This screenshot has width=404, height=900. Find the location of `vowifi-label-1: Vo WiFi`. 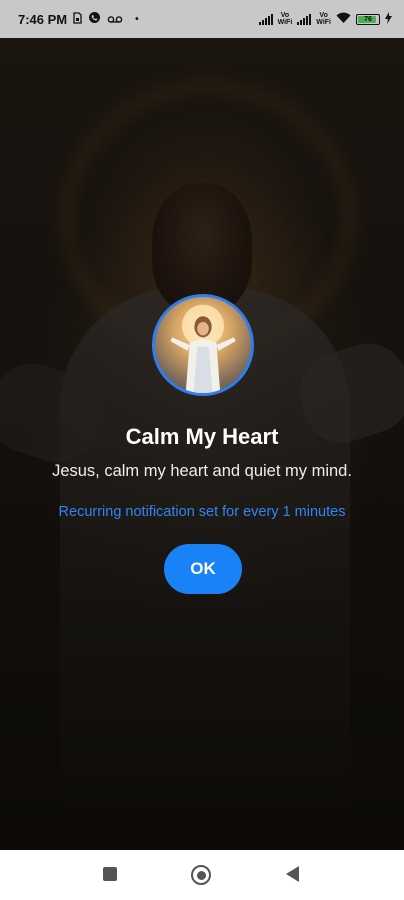

vowifi-label-1: Vo WiFi is located at coordinates (285, 19).